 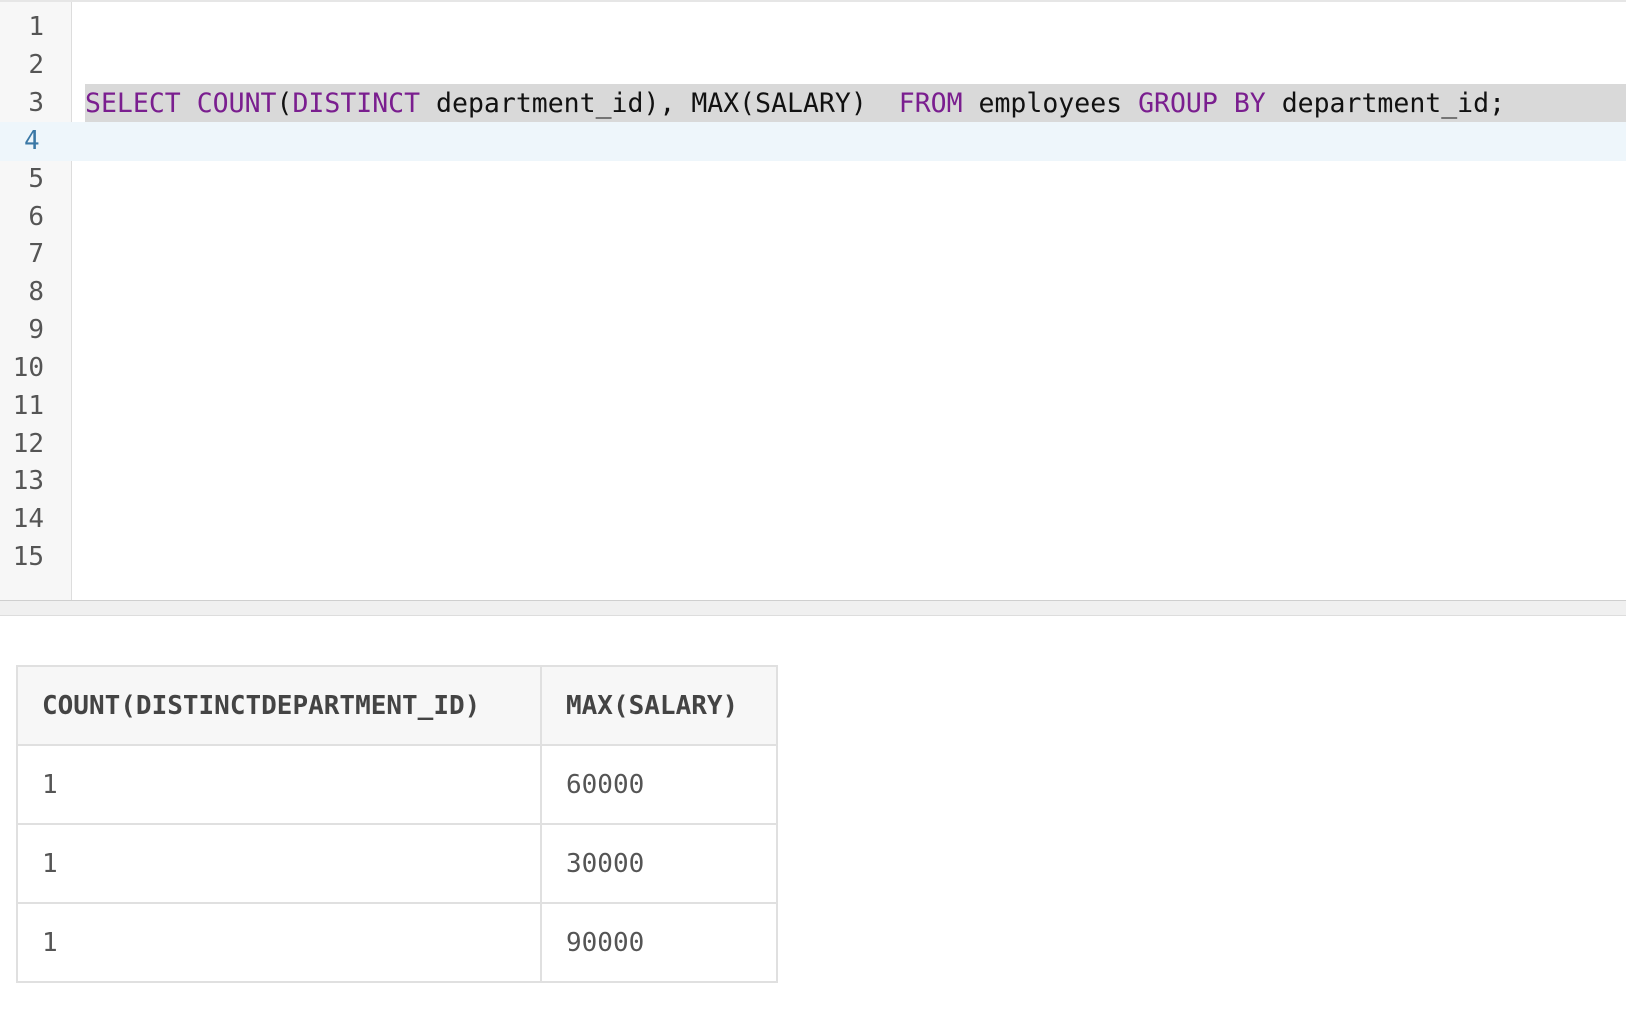 I want to click on table-header-row: COUNT(DISTINCTDEPARTMENT_ID) MAX(SALARY), so click(x=397, y=705).